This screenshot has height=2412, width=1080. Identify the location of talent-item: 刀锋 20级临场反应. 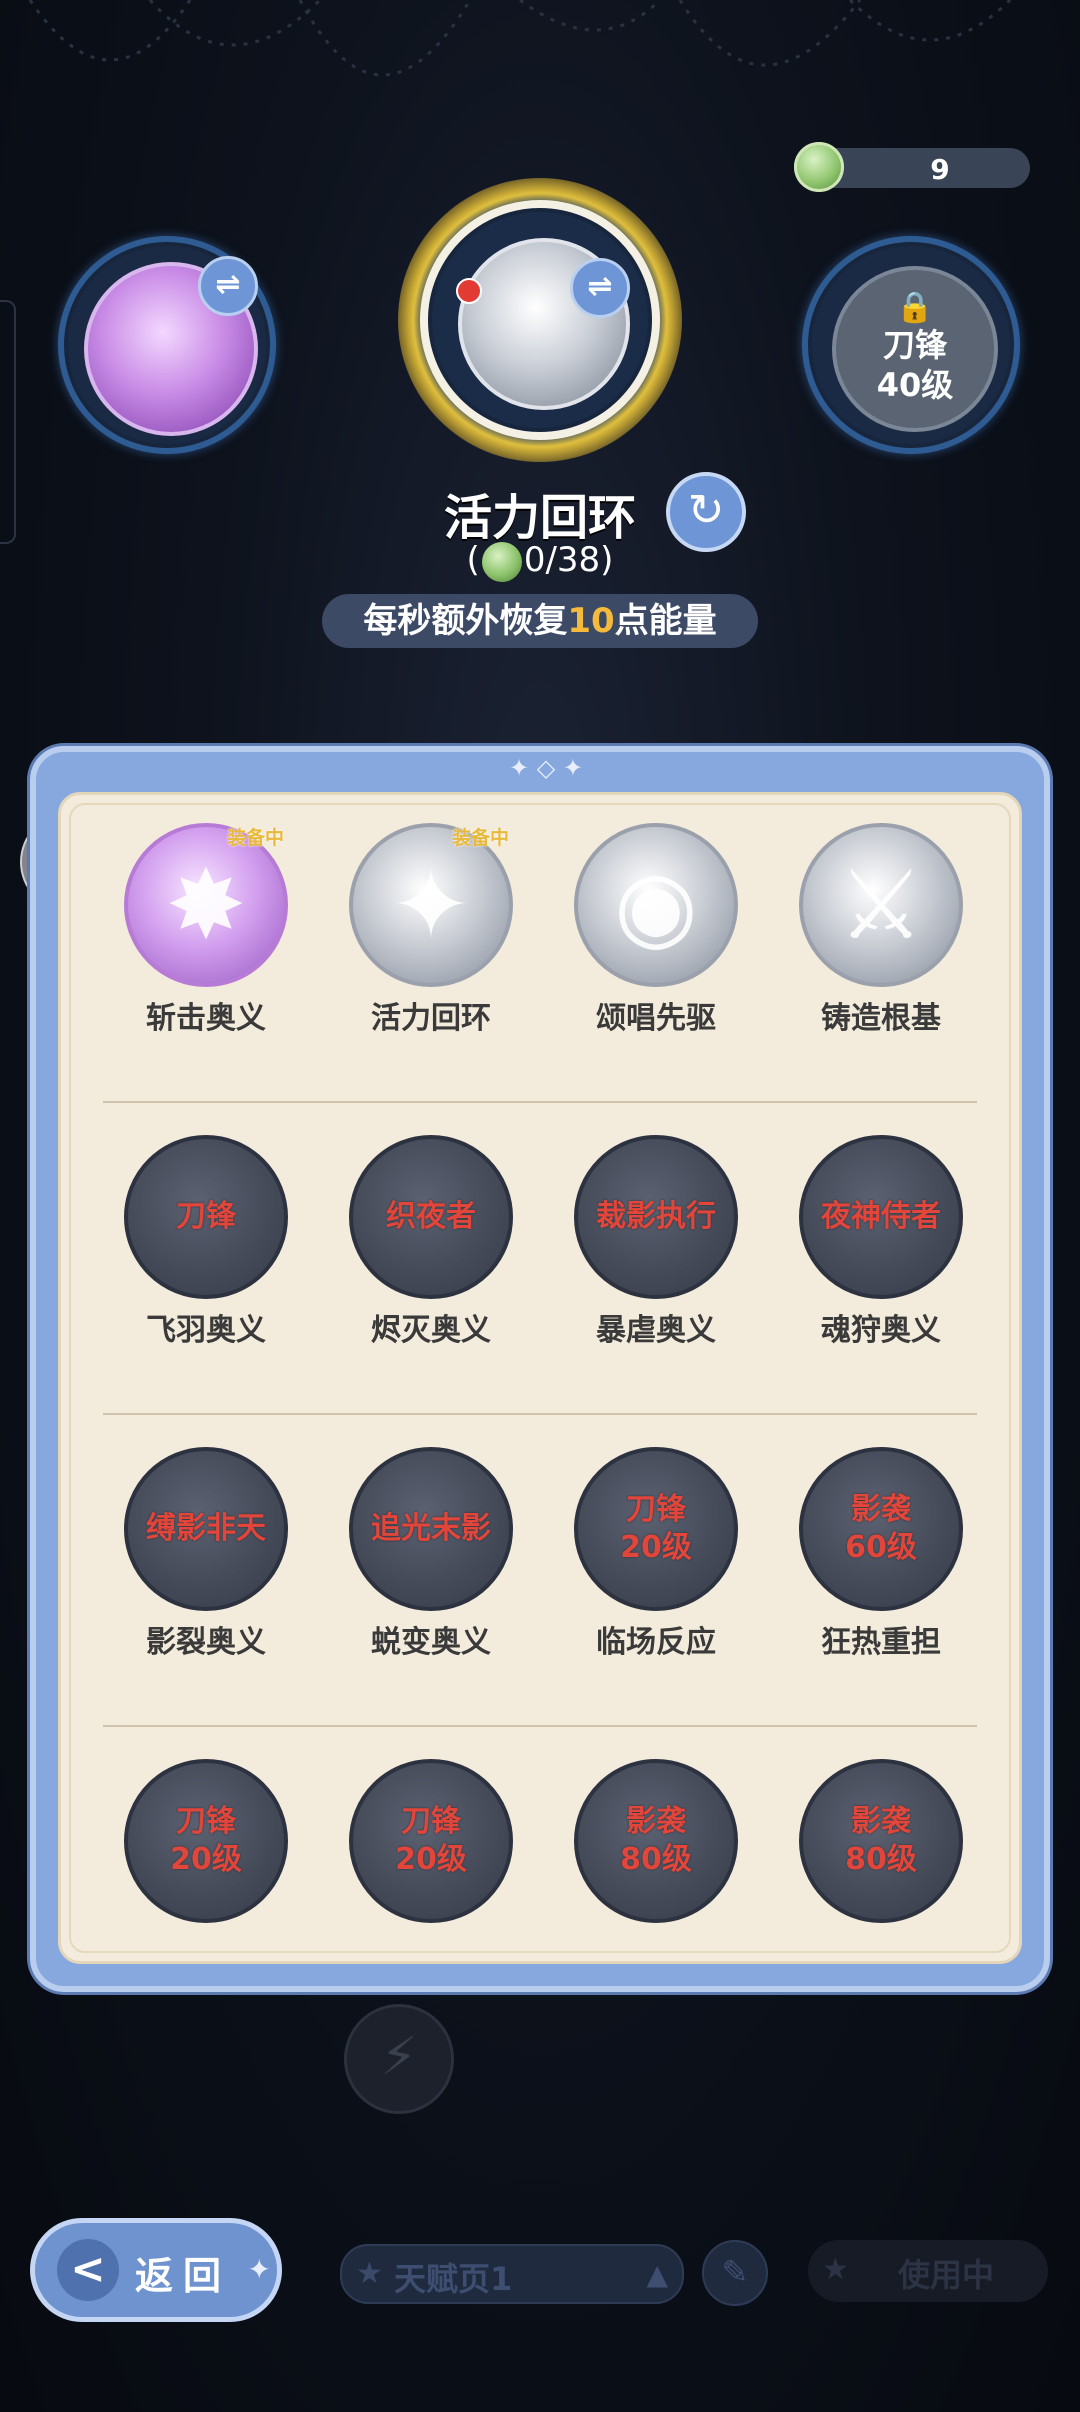
(656, 1554).